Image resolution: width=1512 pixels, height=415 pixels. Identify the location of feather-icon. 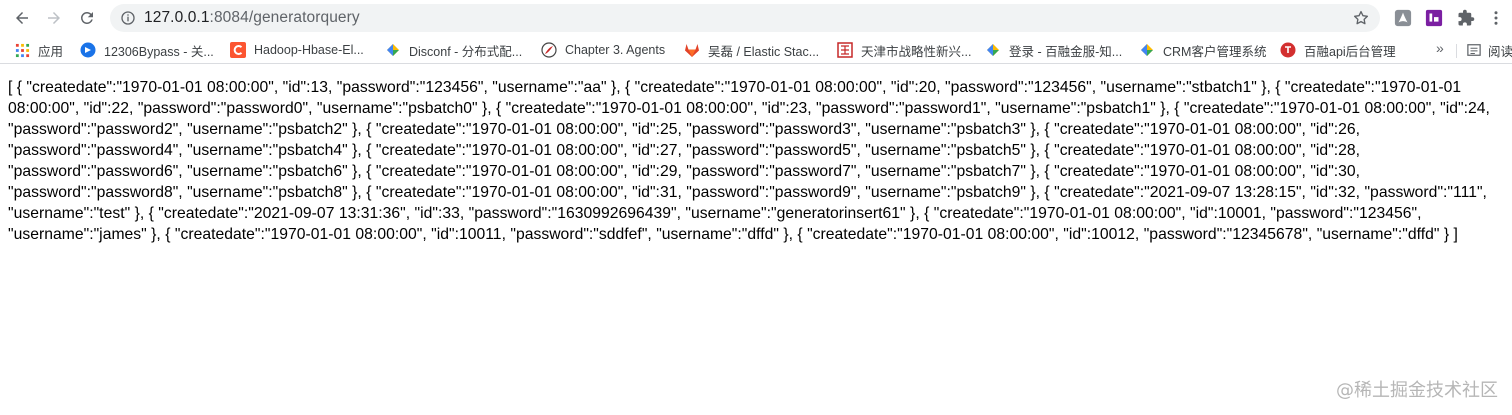
(549, 50).